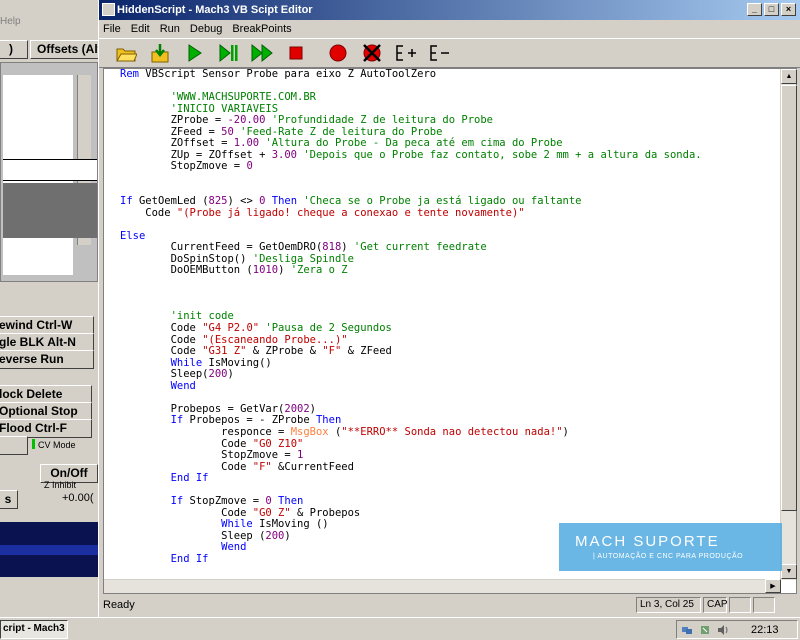 Image resolution: width=800 pixels, height=640 pixels. Describe the element at coordinates (205, 431) in the screenshot. I see `code-token: responce =` at that location.